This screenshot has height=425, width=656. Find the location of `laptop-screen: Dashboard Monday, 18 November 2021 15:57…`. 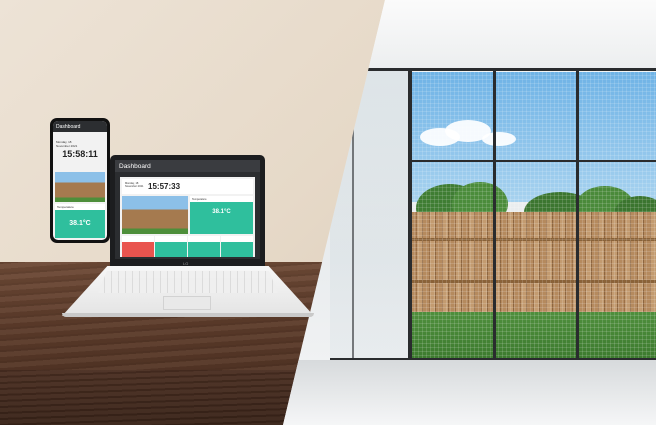

laptop-screen: Dashboard Monday, 18 November 2021 15:57… is located at coordinates (187, 211).